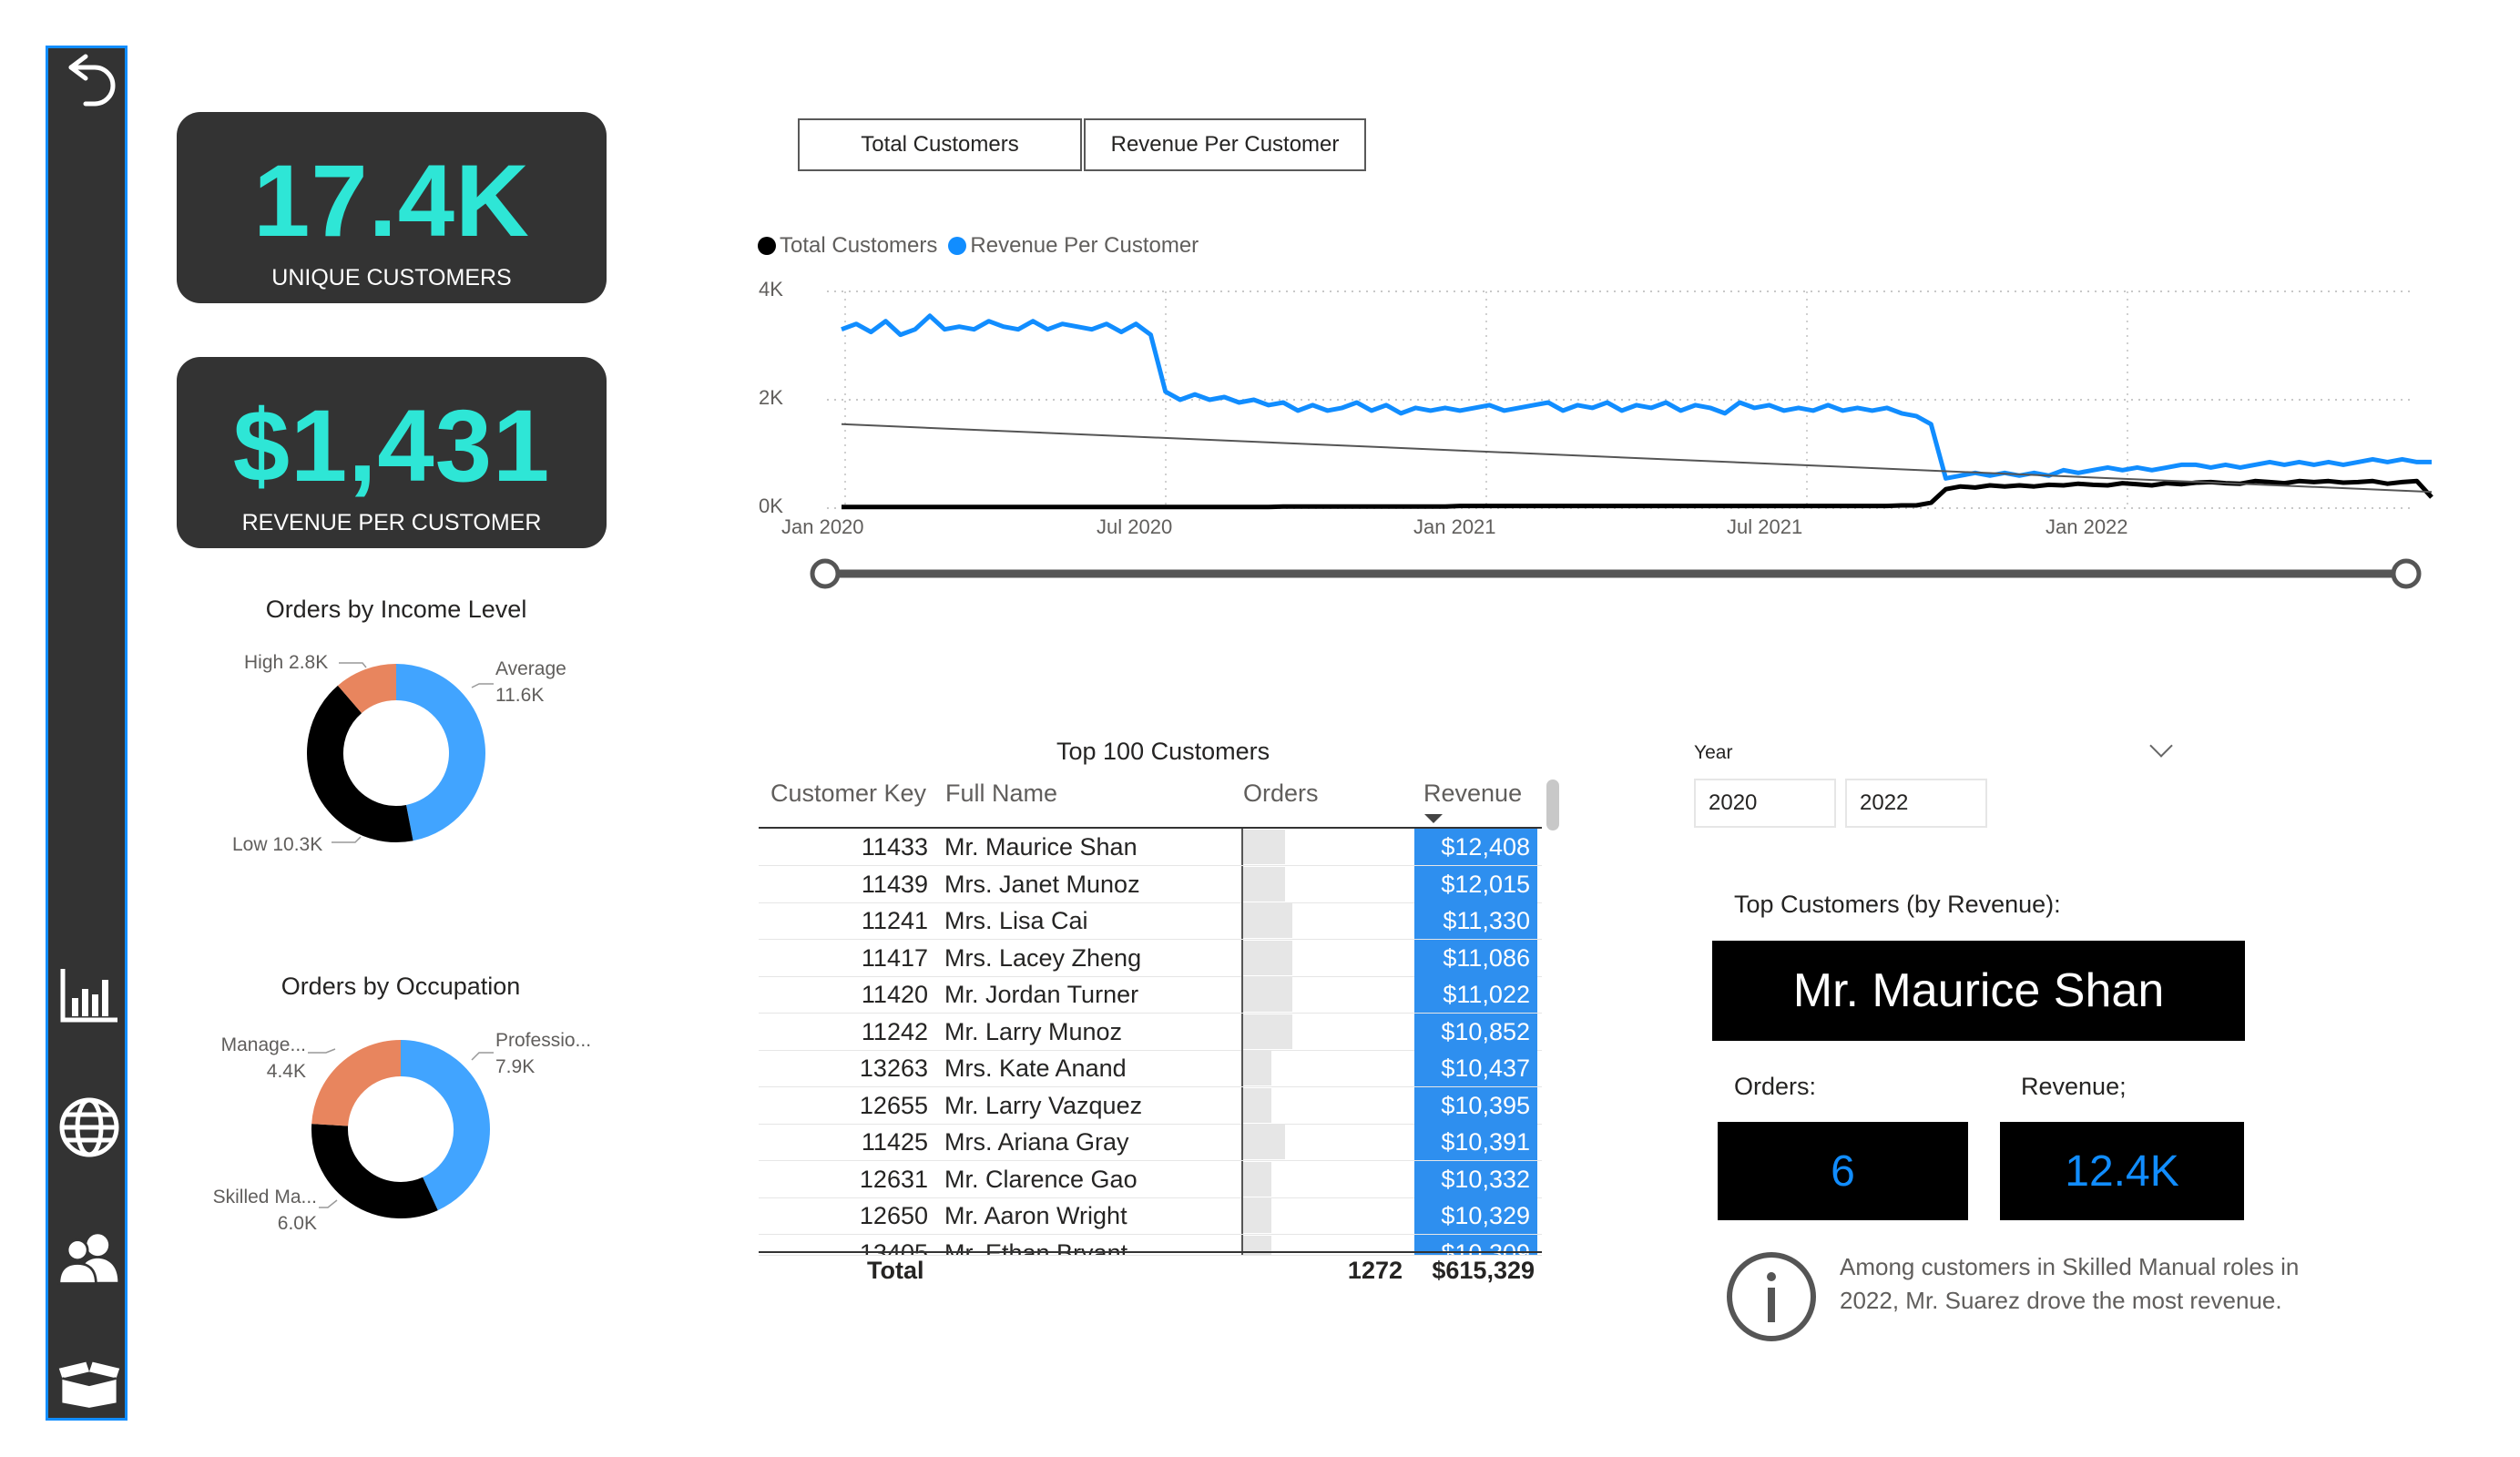 The image size is (2520, 1457). What do you see at coordinates (1454, 526) in the screenshot?
I see `x-tick-jan-2021: Jan 2021` at bounding box center [1454, 526].